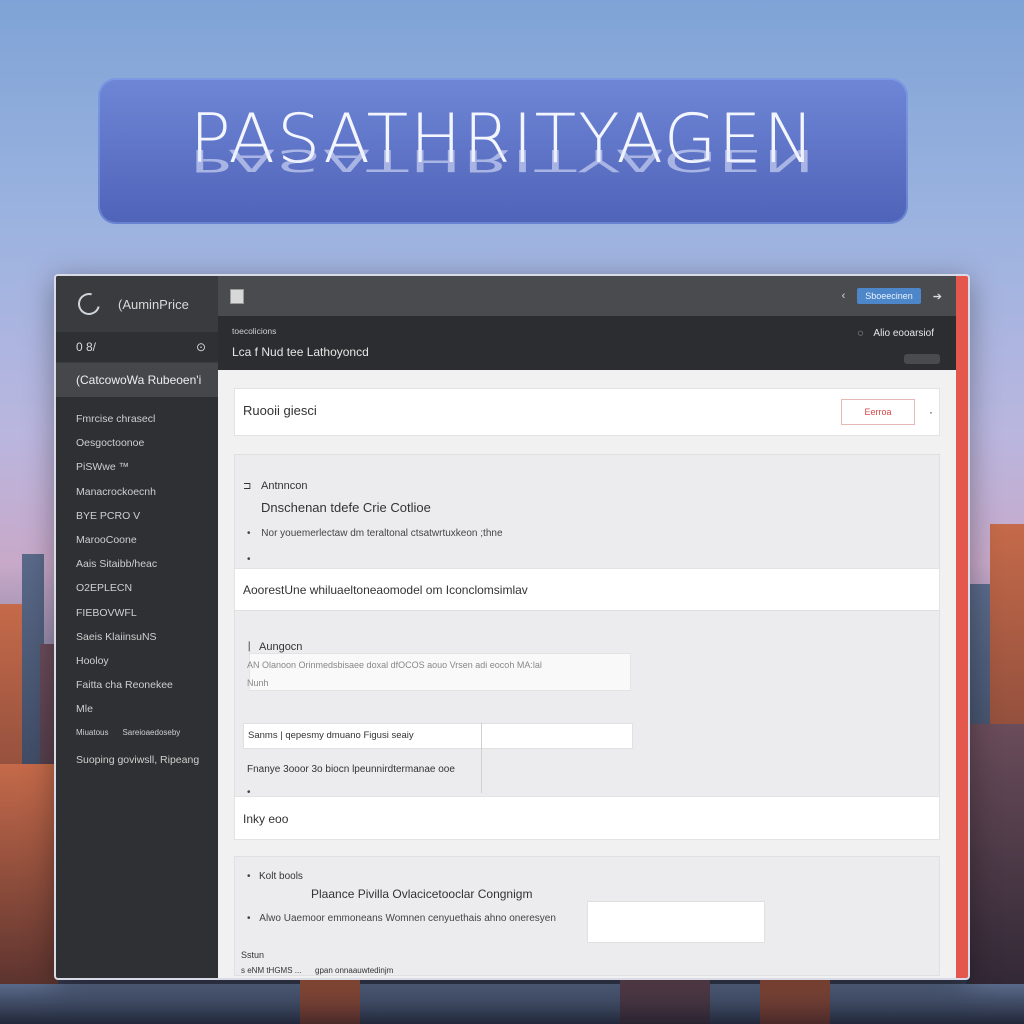 The height and width of the screenshot is (1024, 1024). Describe the element at coordinates (281, 876) in the screenshot. I see `panel-heading: Kolt bools` at that location.